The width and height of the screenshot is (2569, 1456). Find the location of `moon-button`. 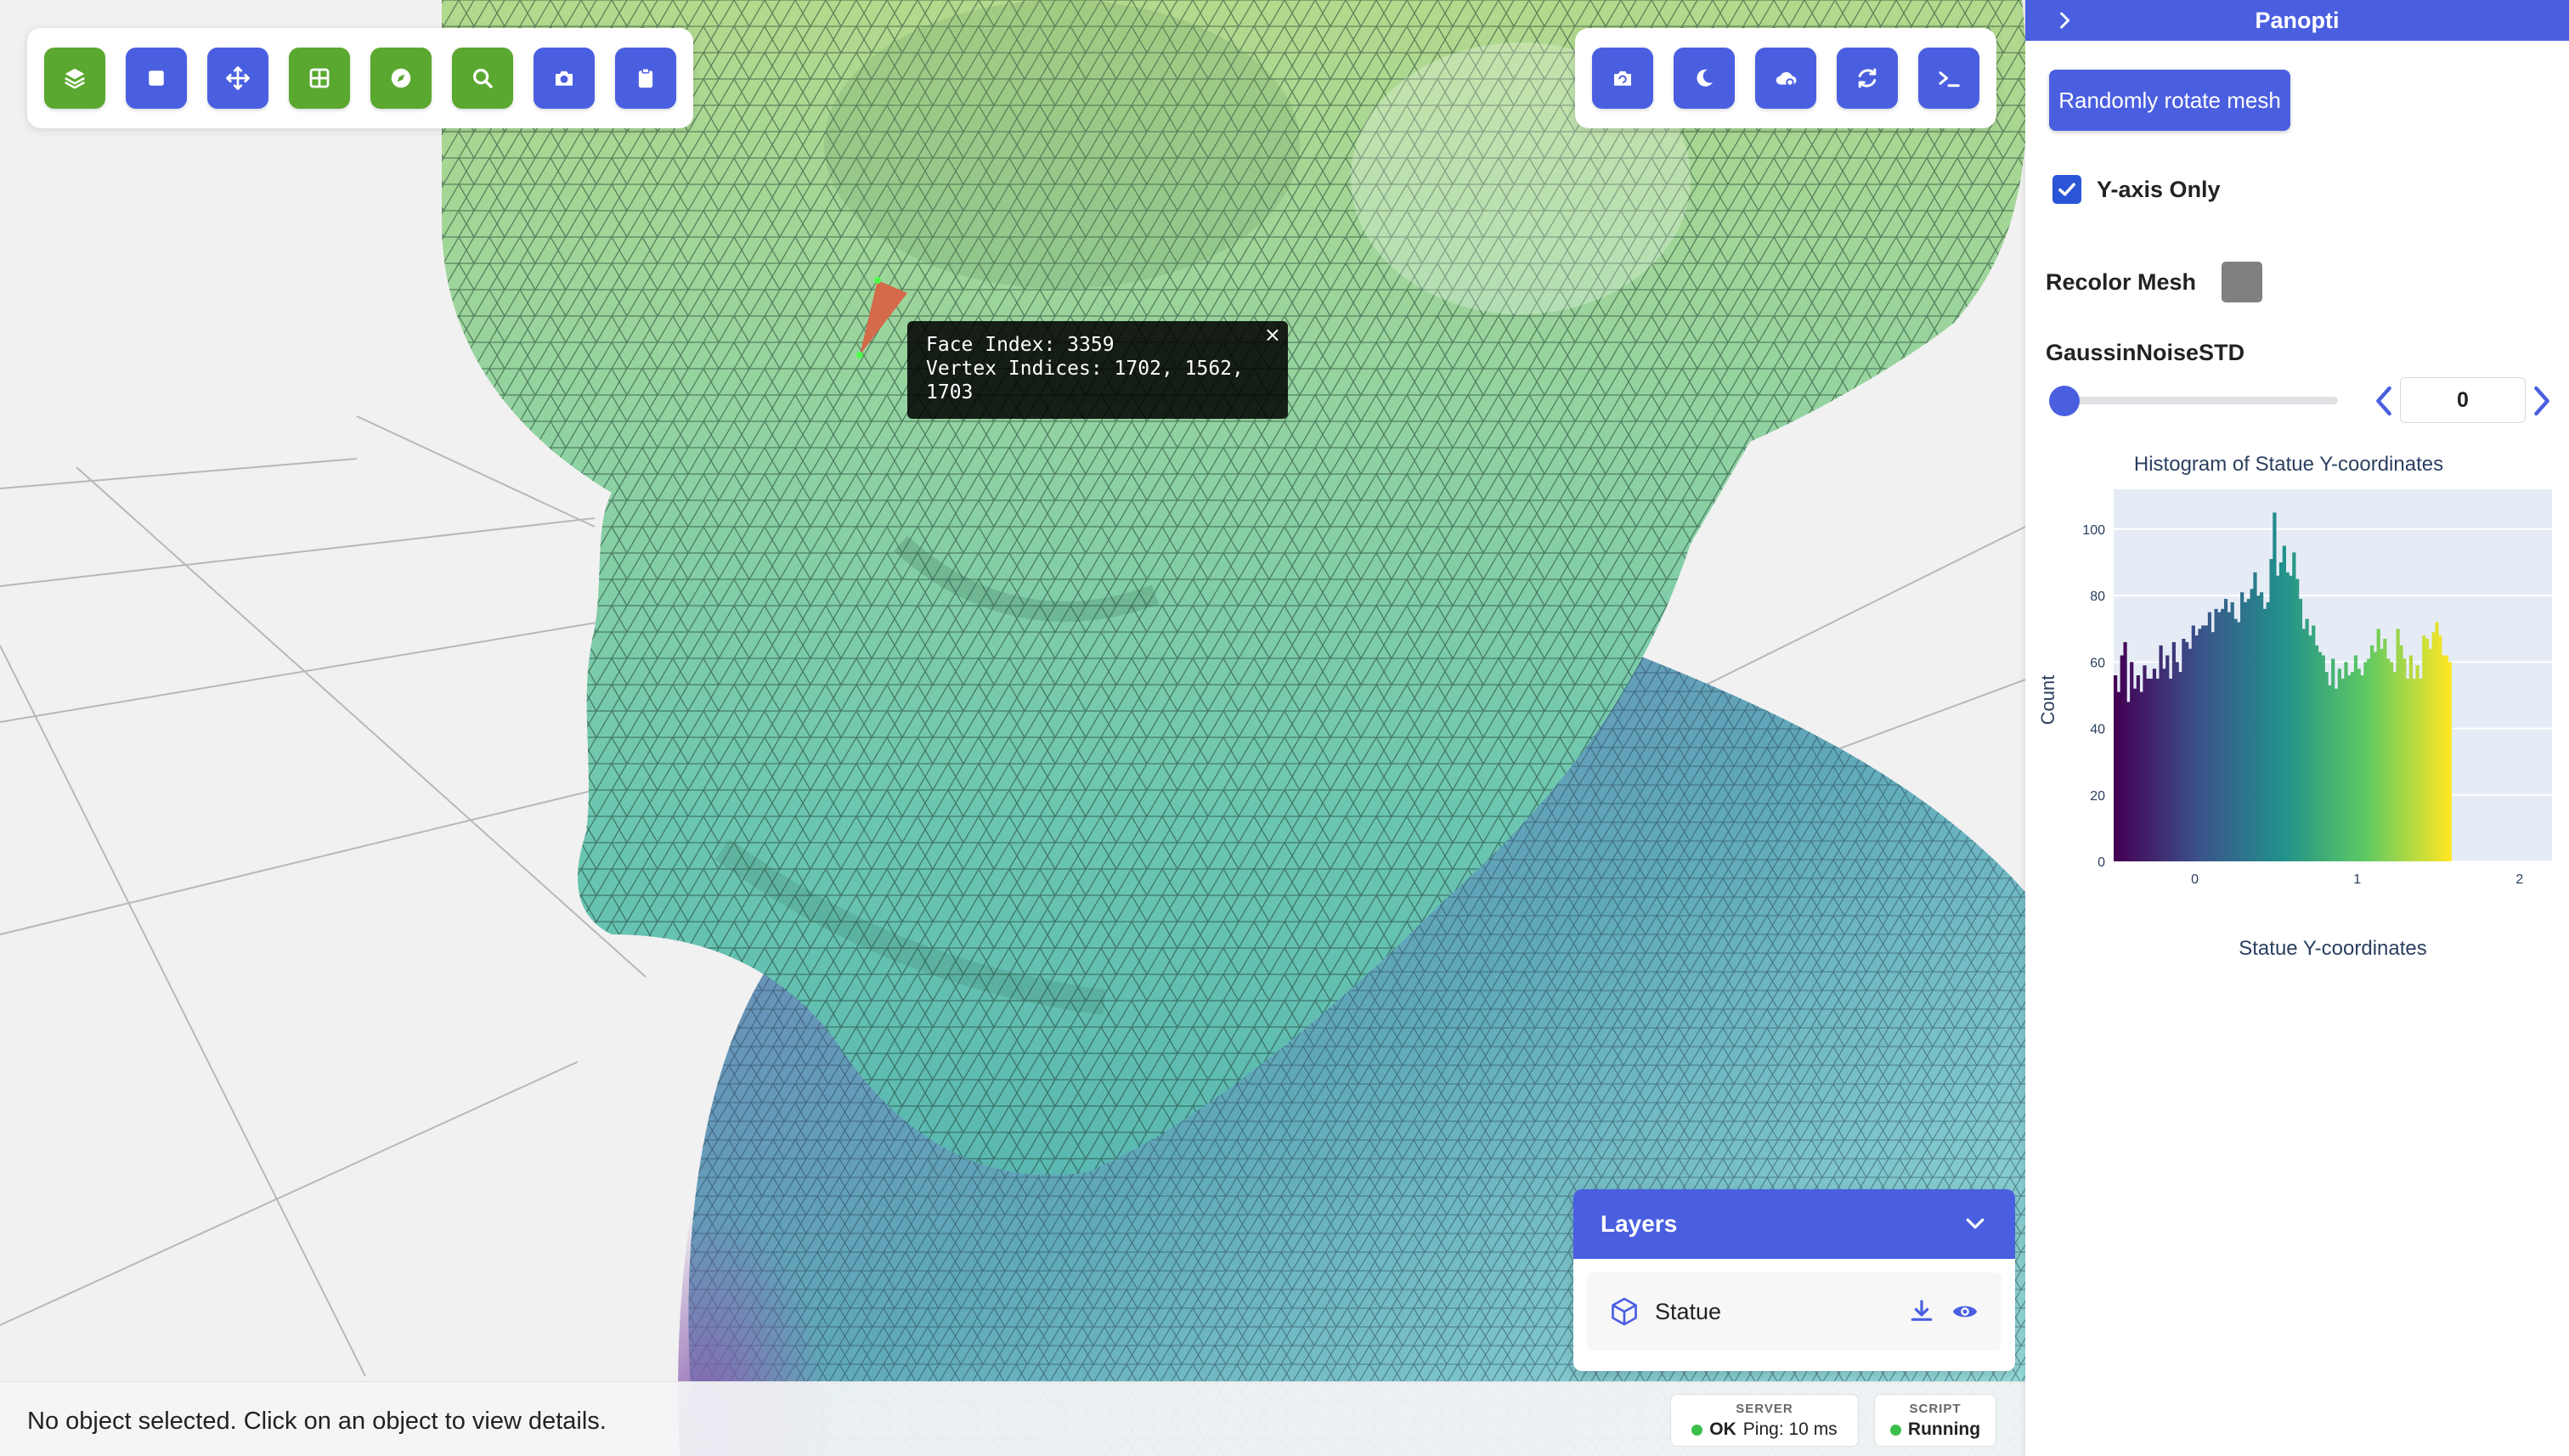

moon-button is located at coordinates (1705, 78).